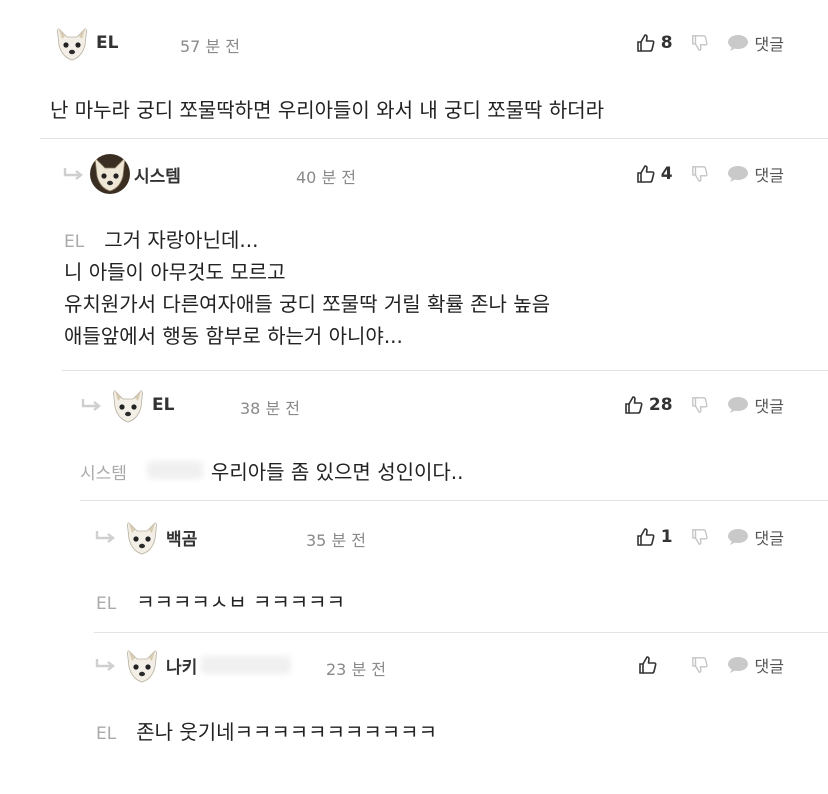 This screenshot has width=828, height=794. Describe the element at coordinates (326, 177) in the screenshot. I see `comment-time: 40 분 전` at that location.